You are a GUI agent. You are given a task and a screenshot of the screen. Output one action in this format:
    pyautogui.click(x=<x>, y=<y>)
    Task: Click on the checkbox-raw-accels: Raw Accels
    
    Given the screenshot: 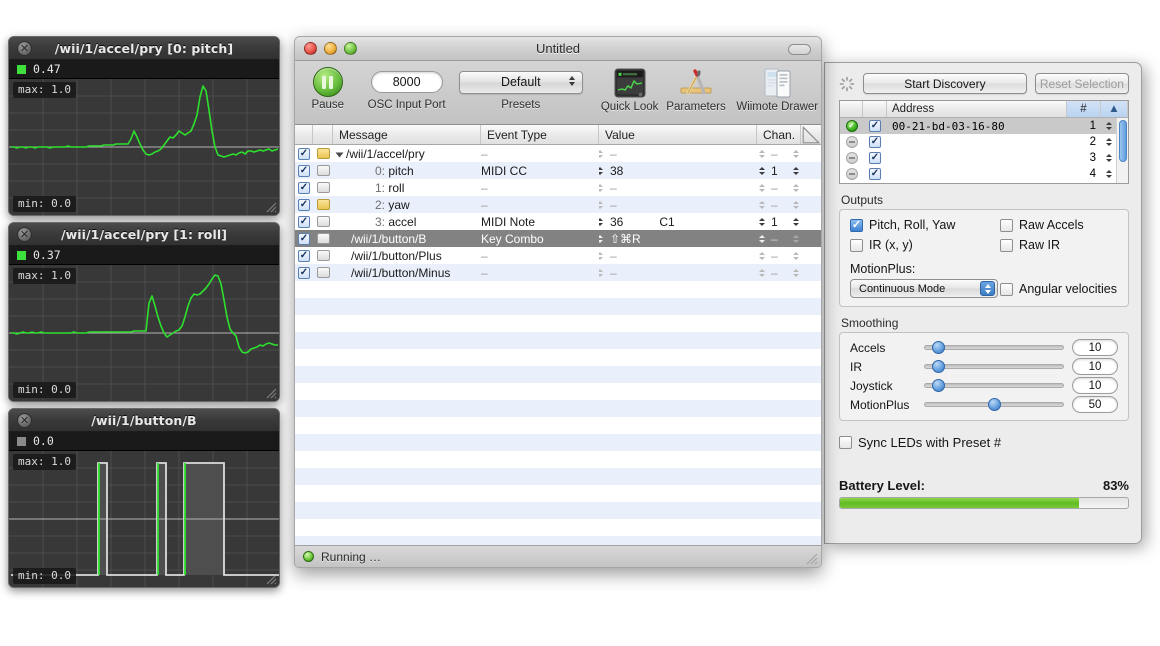 What is the action you would take?
    pyautogui.click(x=1059, y=225)
    